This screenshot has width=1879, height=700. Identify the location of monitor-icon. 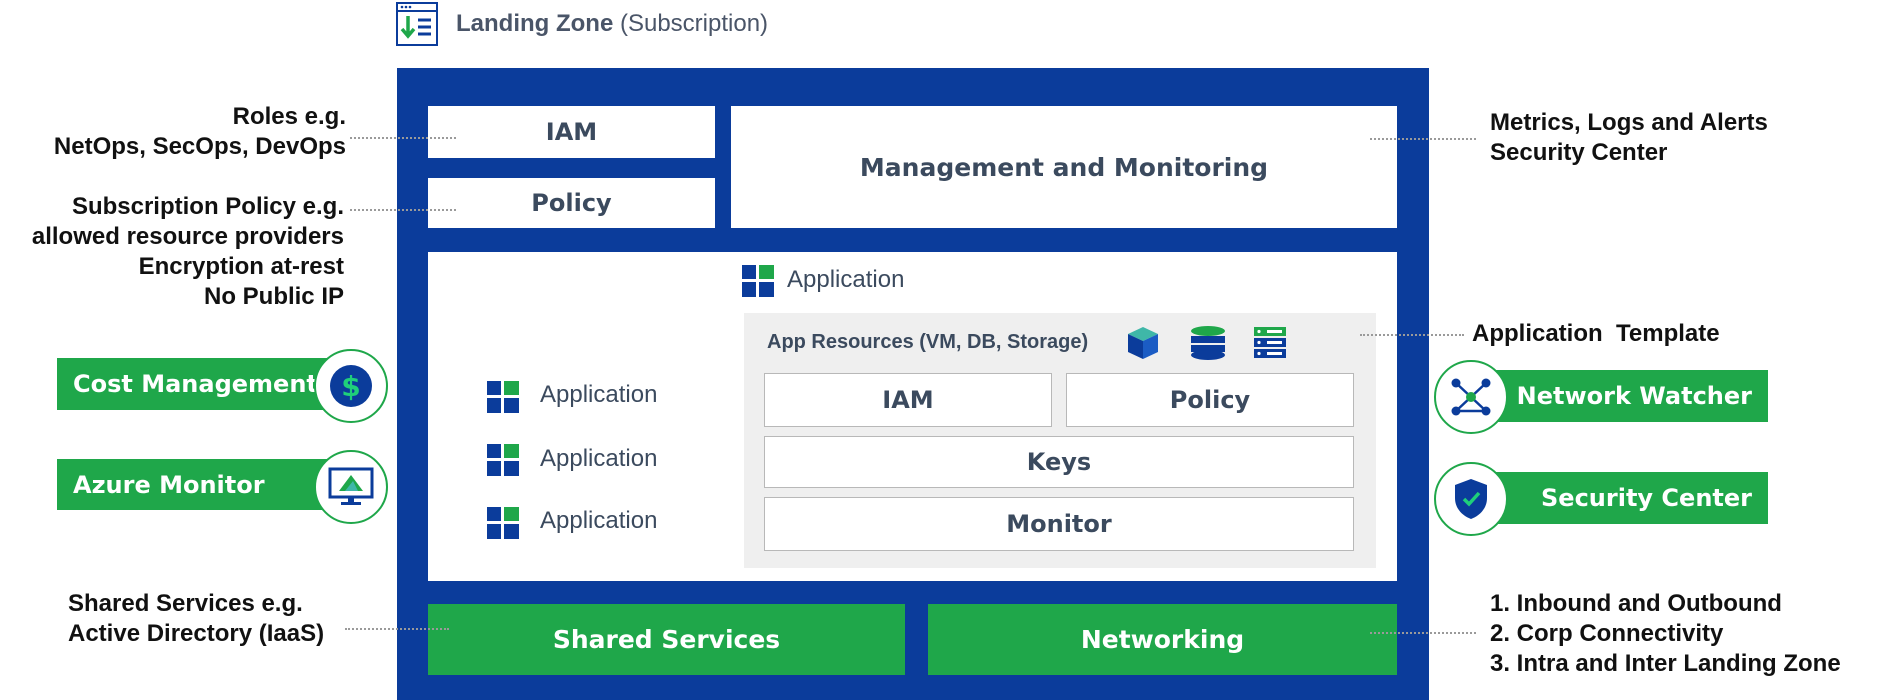
(351, 487).